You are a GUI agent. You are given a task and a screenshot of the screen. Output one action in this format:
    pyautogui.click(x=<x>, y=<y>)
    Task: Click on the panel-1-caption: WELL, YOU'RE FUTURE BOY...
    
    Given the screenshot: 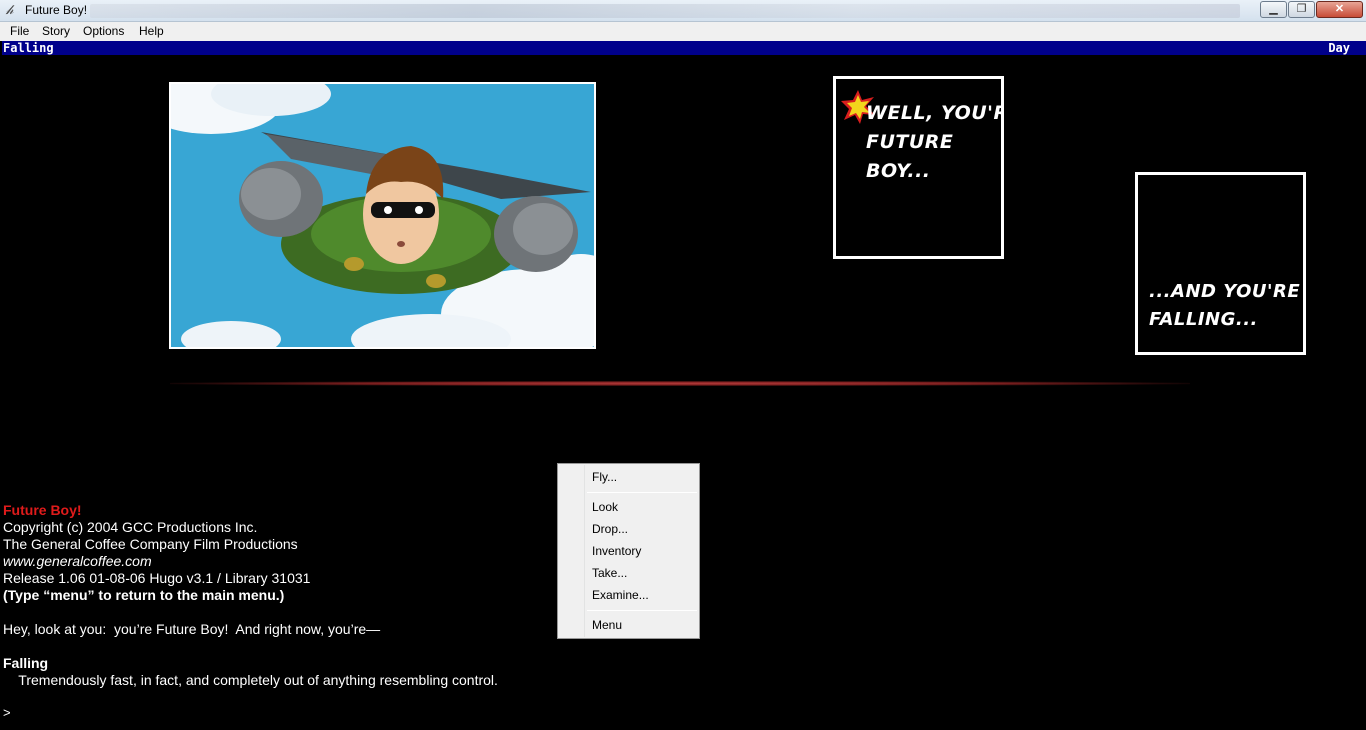 What is the action you would take?
    pyautogui.click(x=933, y=142)
    